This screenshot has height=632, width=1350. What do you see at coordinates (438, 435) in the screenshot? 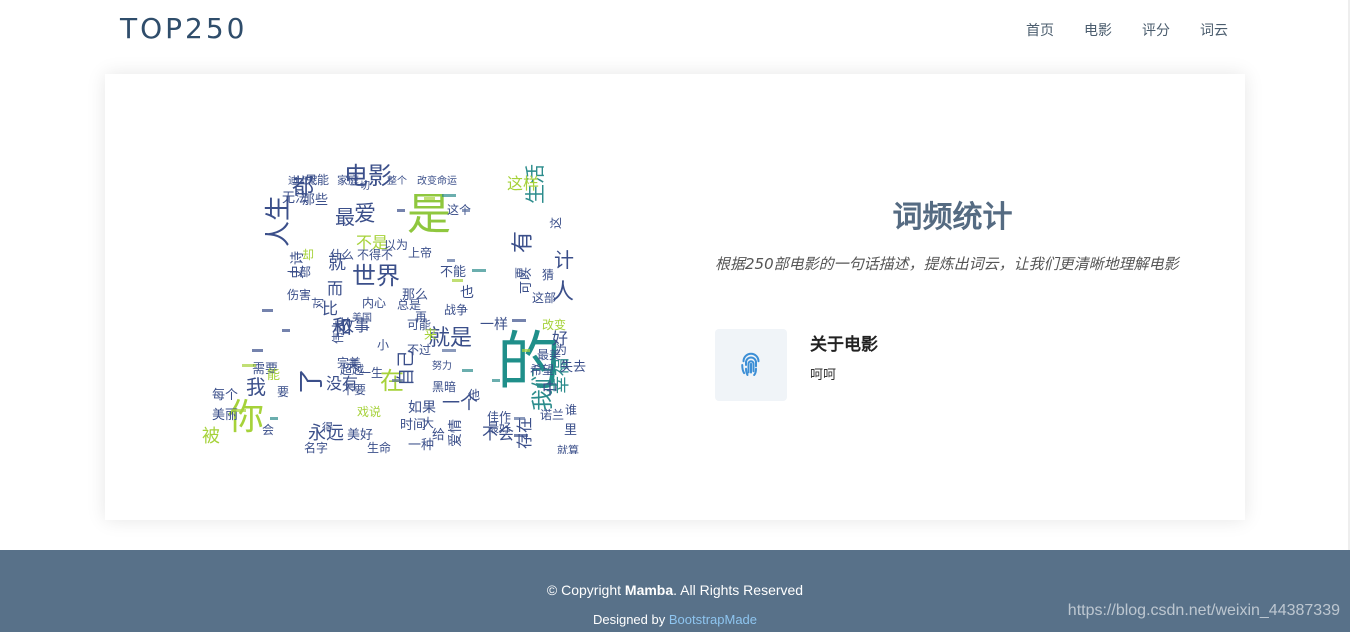
I see `wordcloud-word: 给` at bounding box center [438, 435].